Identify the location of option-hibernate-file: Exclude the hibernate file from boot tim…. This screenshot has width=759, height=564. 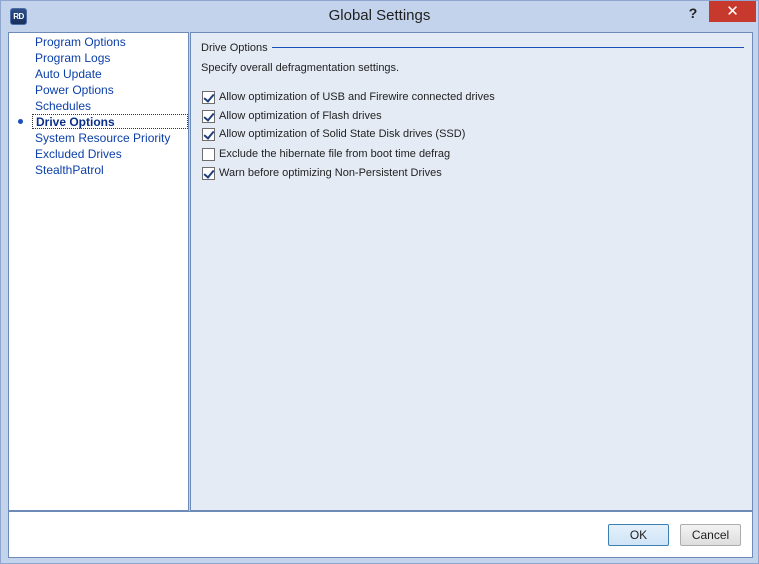
(326, 154).